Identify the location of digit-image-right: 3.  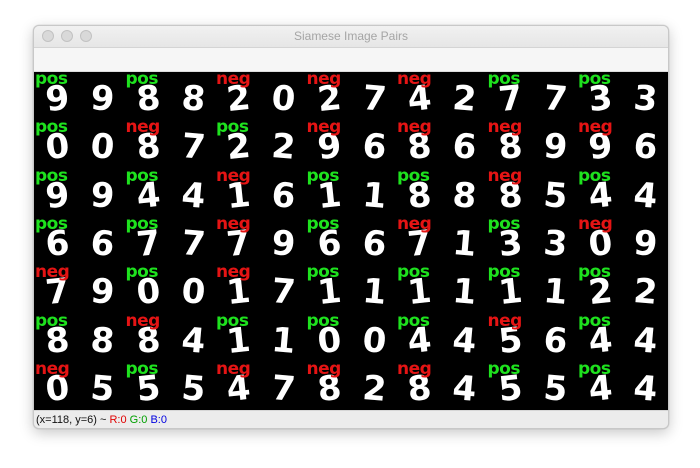
(555, 243).